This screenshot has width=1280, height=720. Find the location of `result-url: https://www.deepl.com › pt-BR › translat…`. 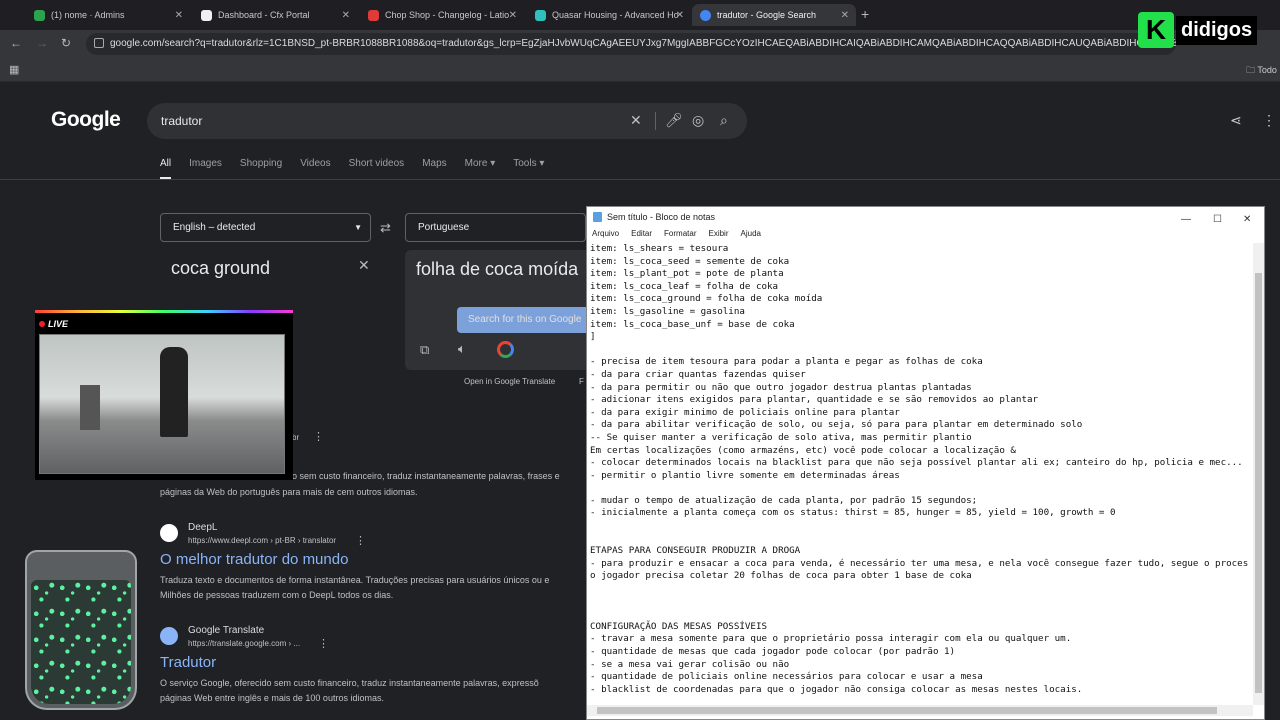

result-url: https://www.deepl.com › pt-BR › translat… is located at coordinates (262, 540).